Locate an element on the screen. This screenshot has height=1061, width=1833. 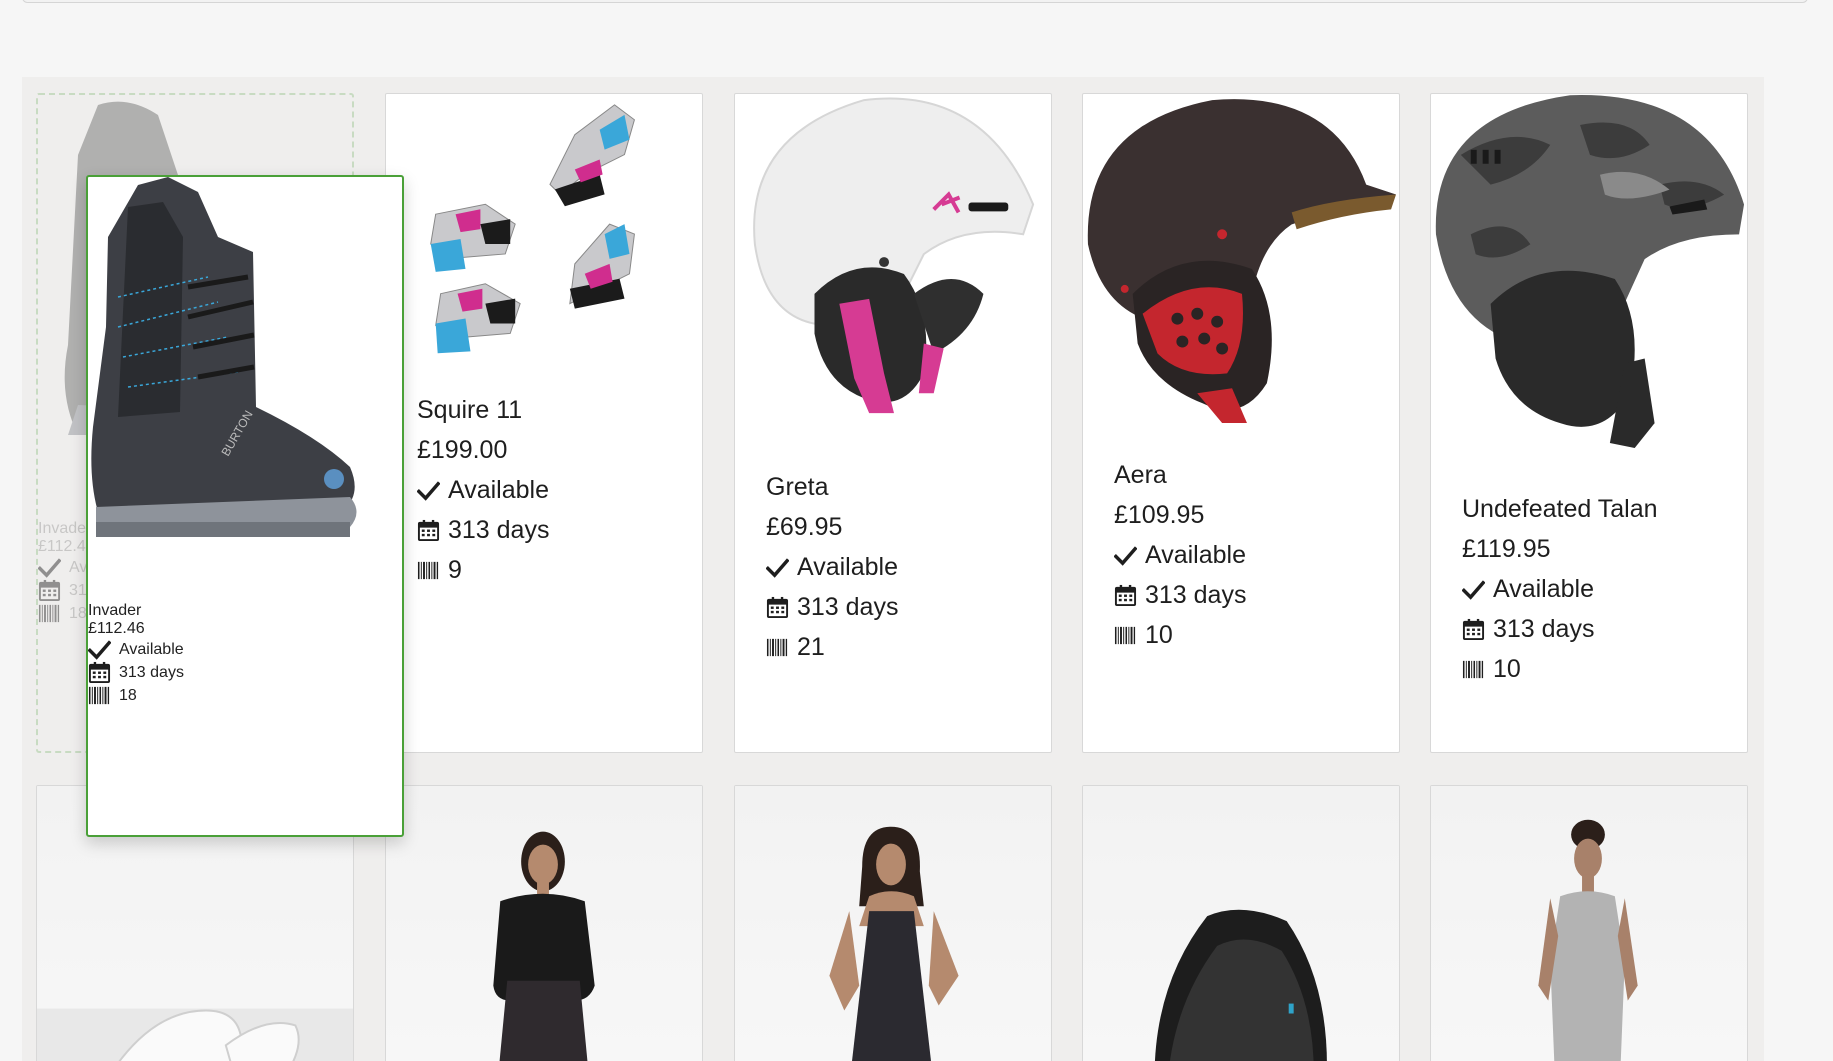
product-card: Aera £109.95 Available 313 days 10 is located at coordinates (1241, 423).